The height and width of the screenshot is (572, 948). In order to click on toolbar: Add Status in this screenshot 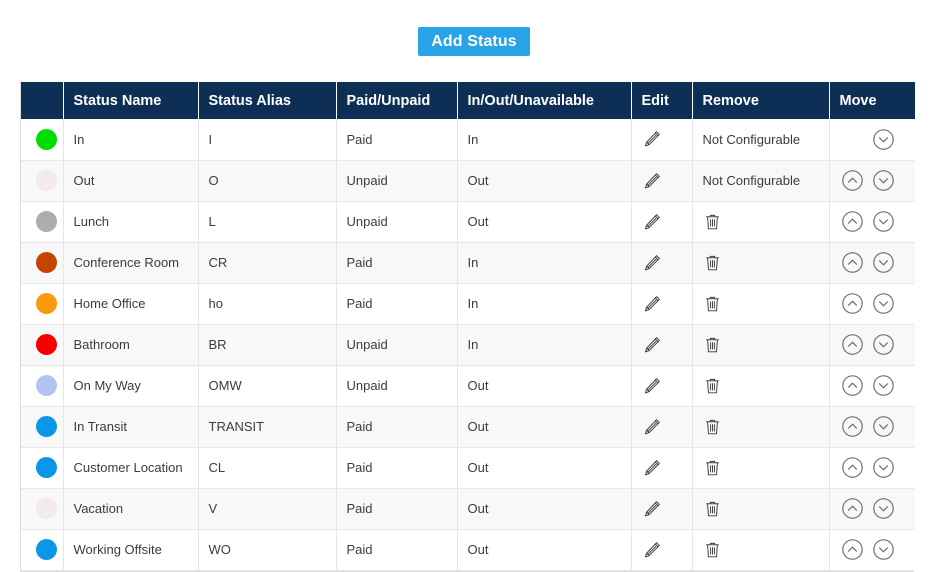, I will do `click(474, 41)`.